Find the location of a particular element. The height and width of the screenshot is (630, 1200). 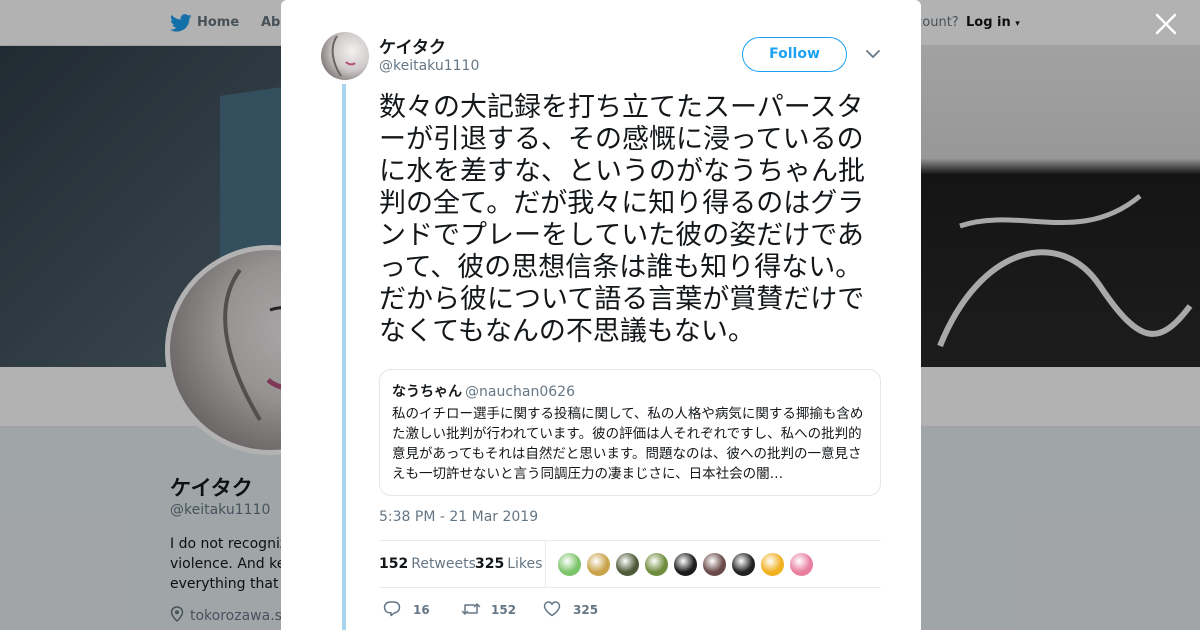

chevron-down-icon is located at coordinates (873, 54).